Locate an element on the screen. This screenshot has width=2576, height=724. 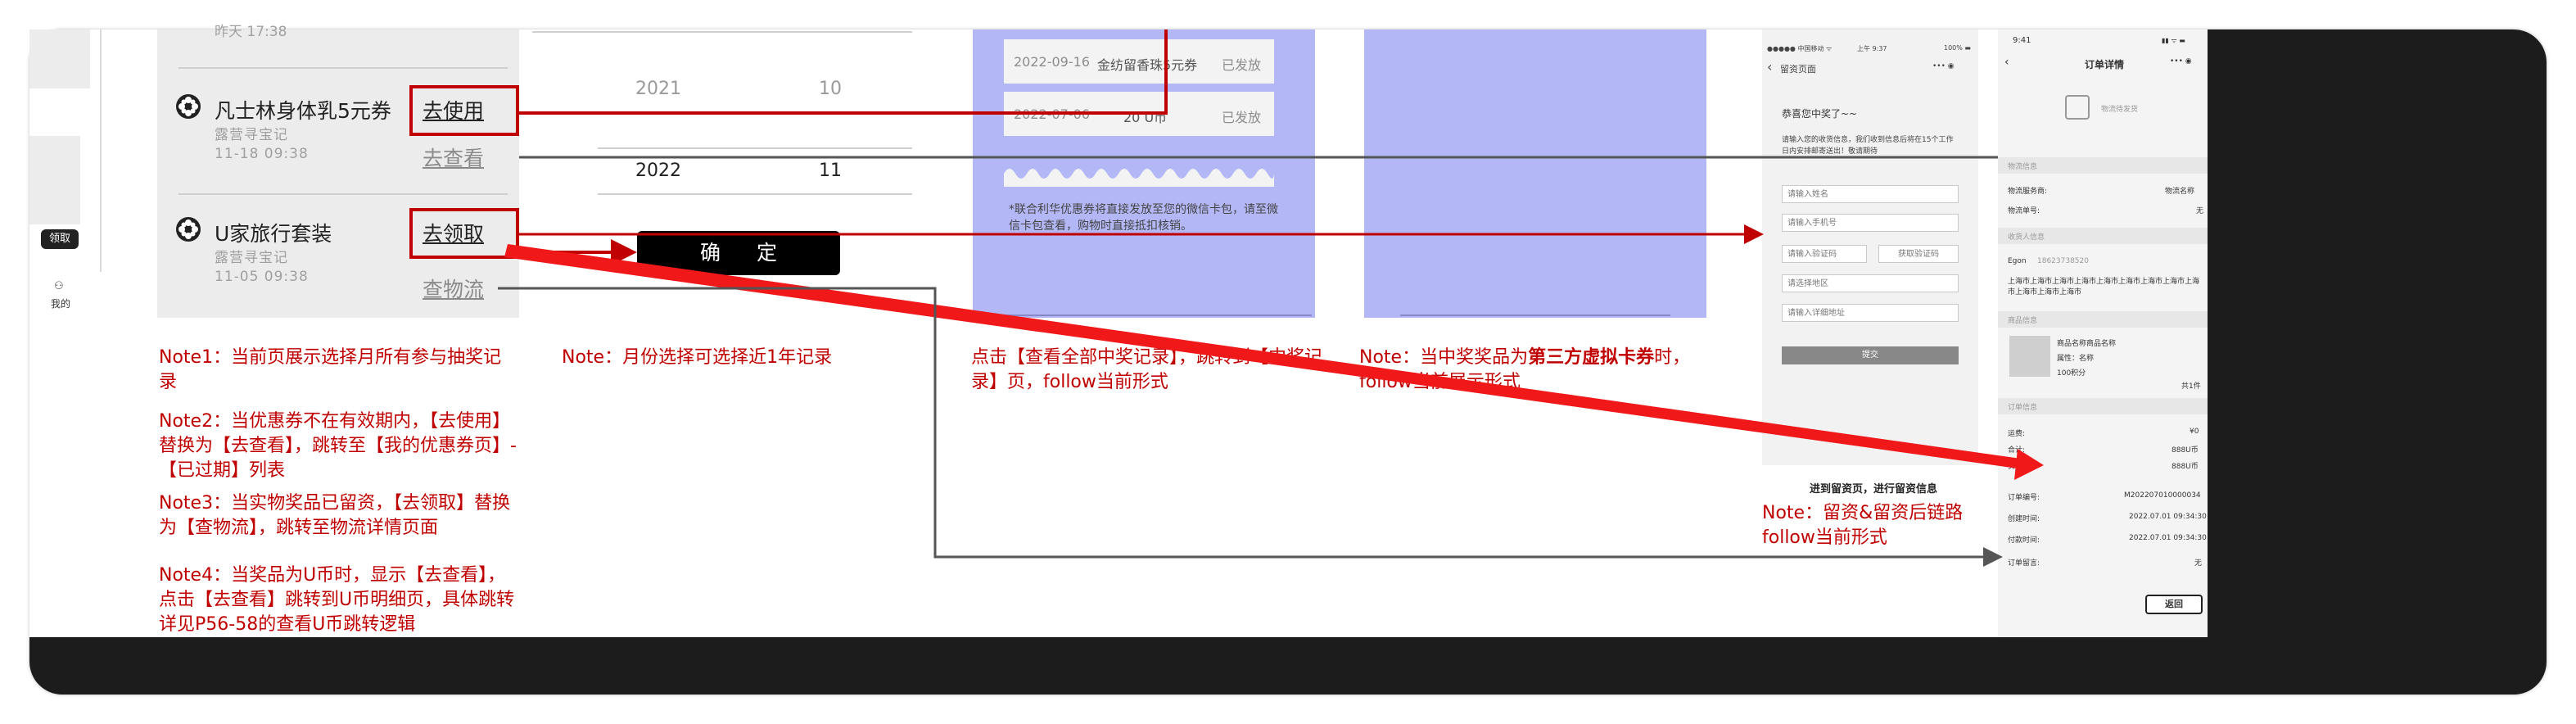
left-divider is located at coordinates (101, 151).